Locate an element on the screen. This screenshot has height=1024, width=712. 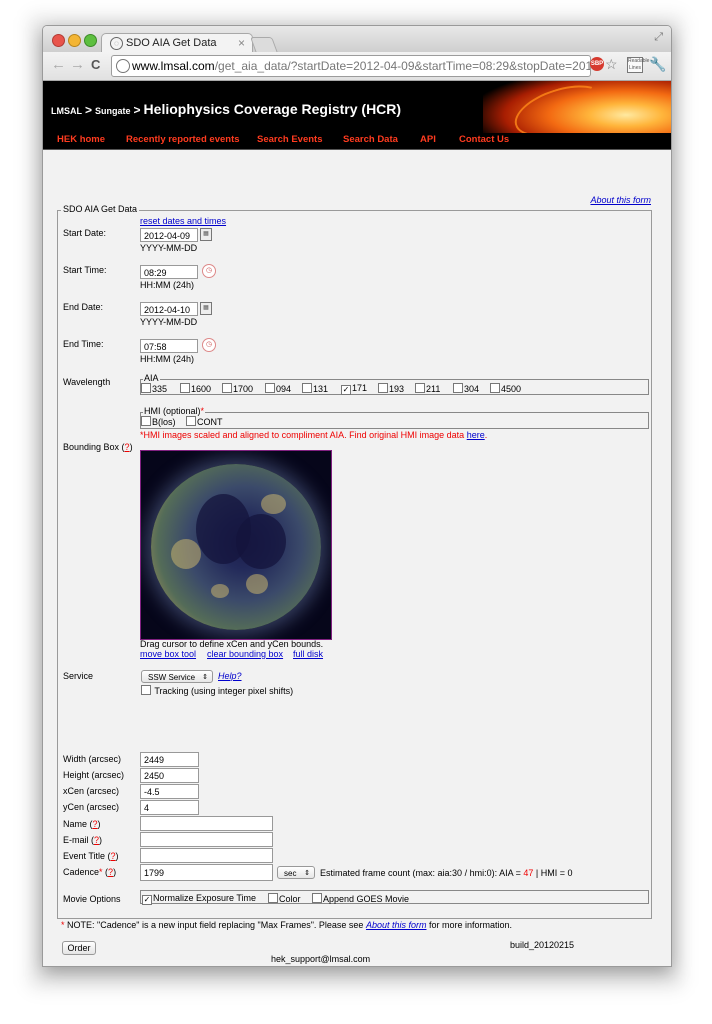
hmi-here-link: here is located at coordinates (476, 435).